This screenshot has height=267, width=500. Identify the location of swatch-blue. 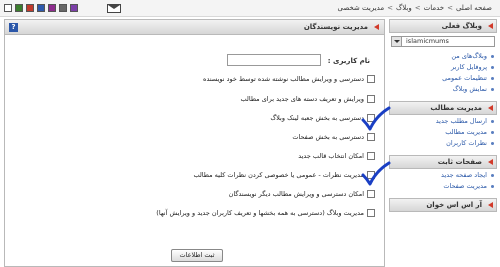
(41, 8).